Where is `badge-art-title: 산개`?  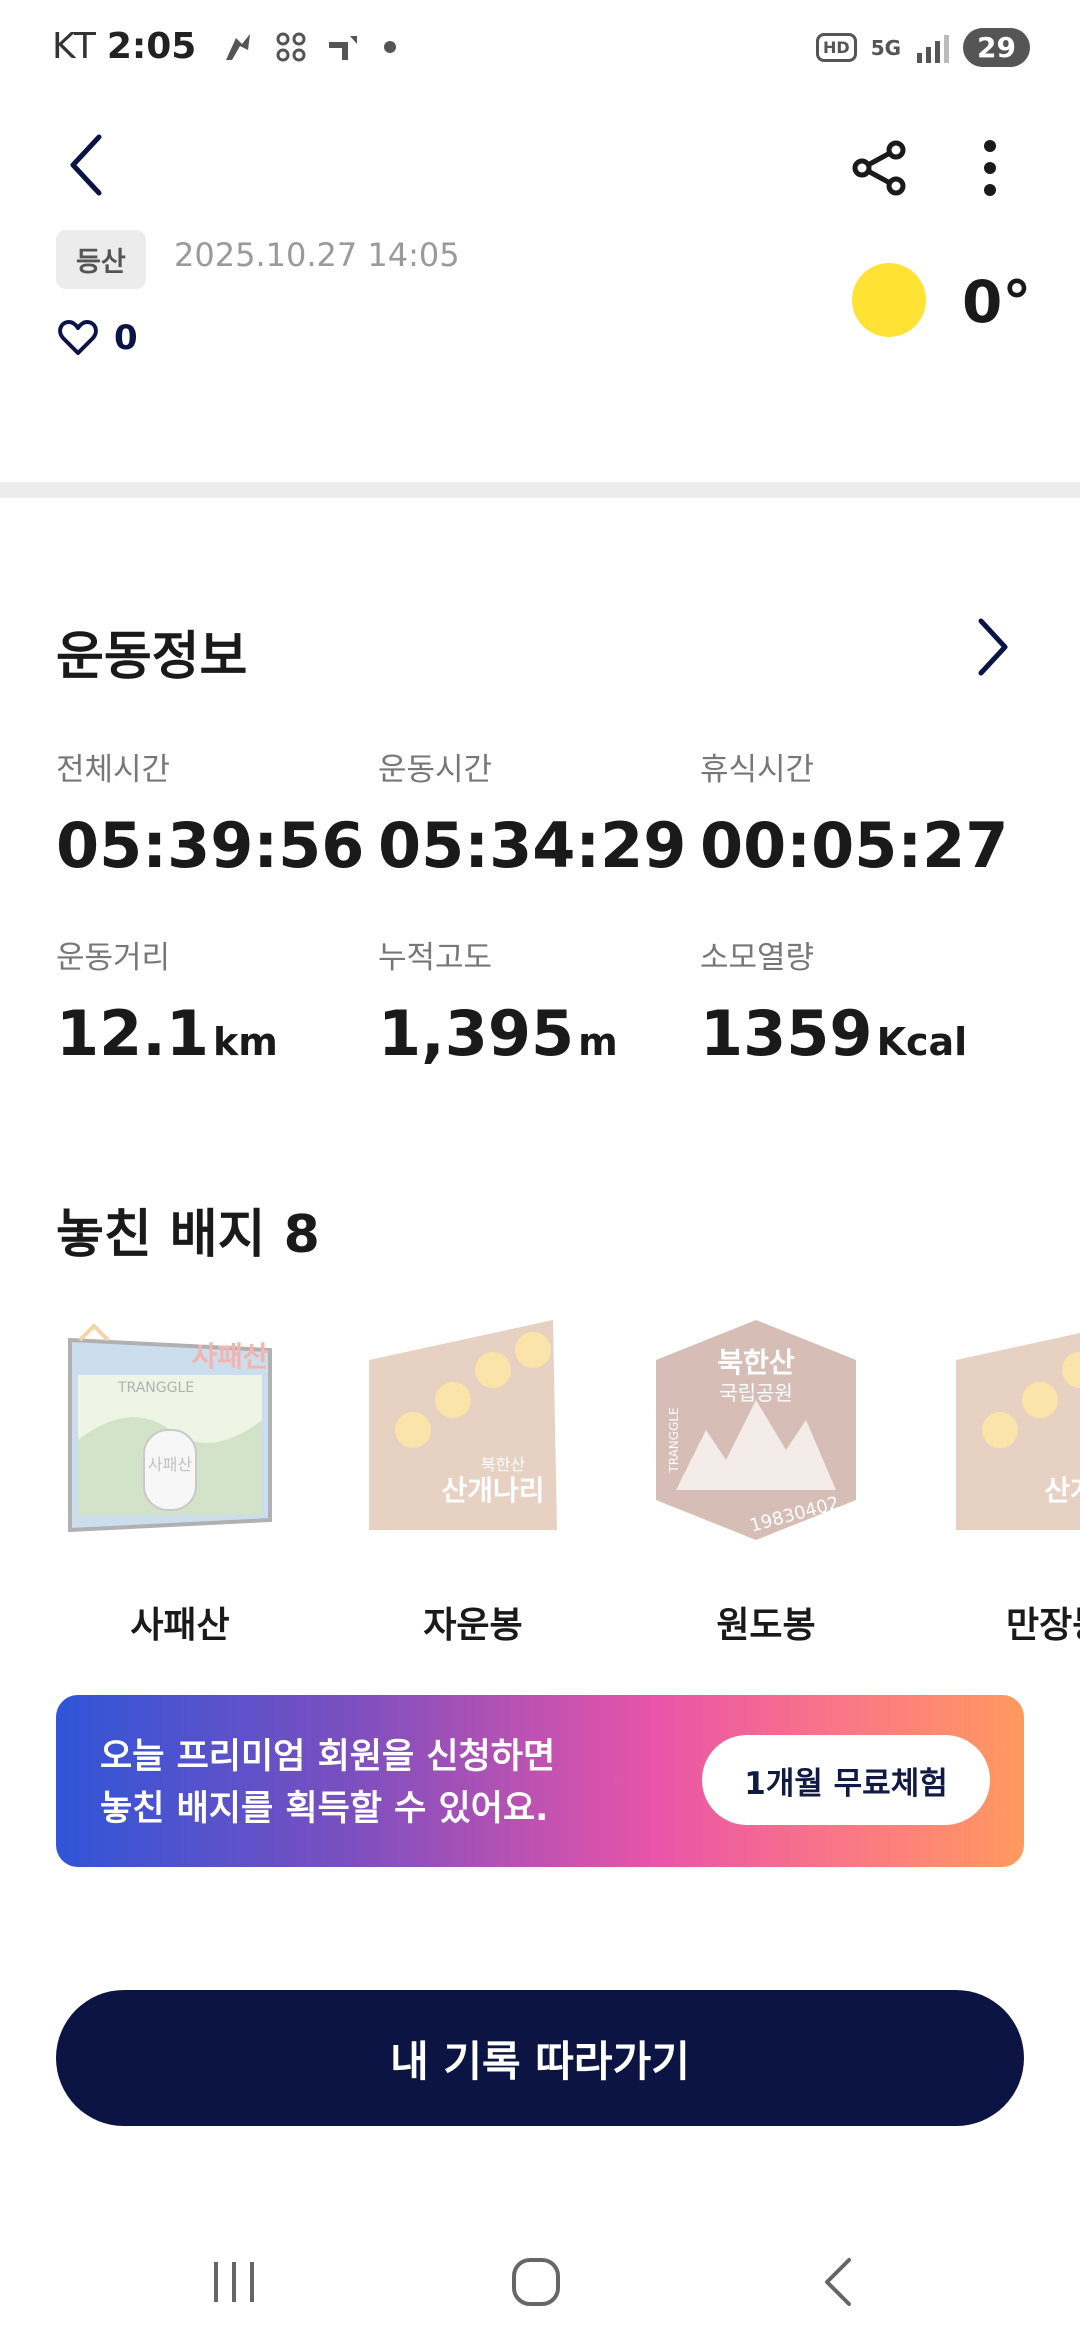 badge-art-title: 산개 is located at coordinates (1062, 1490).